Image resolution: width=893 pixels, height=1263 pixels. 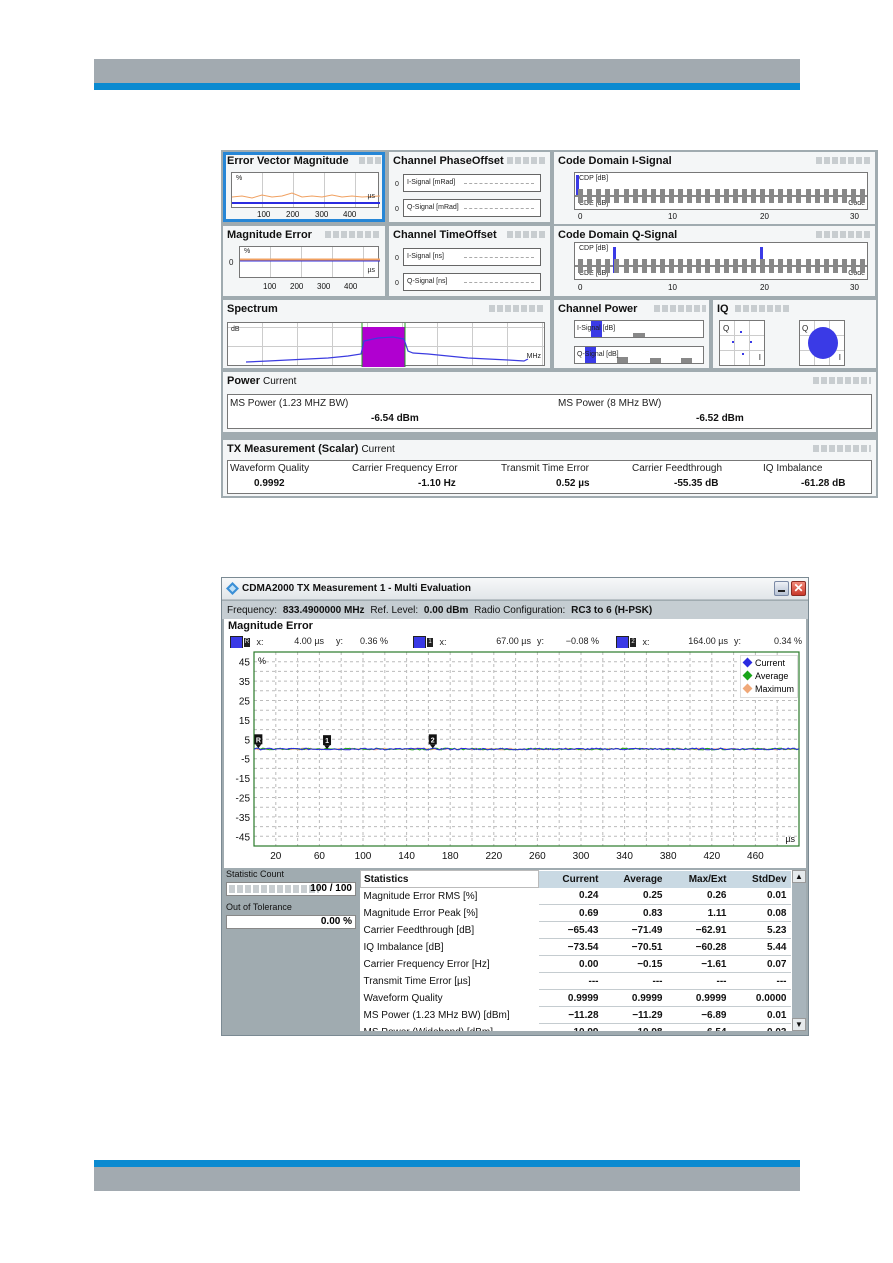 What do you see at coordinates (449, 913) in the screenshot?
I see `statistic-name: Magnitude Error Peak [%]` at bounding box center [449, 913].